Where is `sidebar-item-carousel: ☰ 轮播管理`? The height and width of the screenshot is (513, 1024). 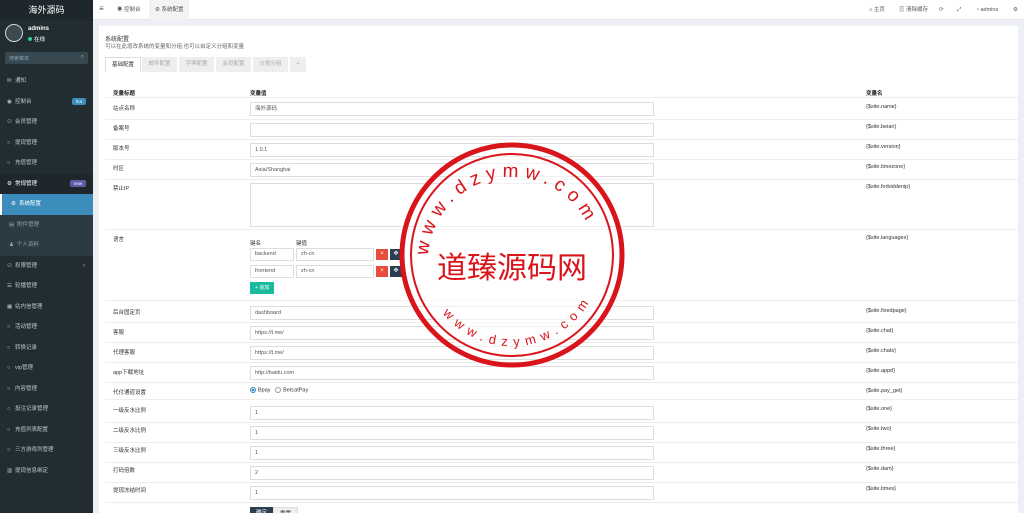
sidebar-item-carousel: ☰ 轮播管理 is located at coordinates (46, 286).